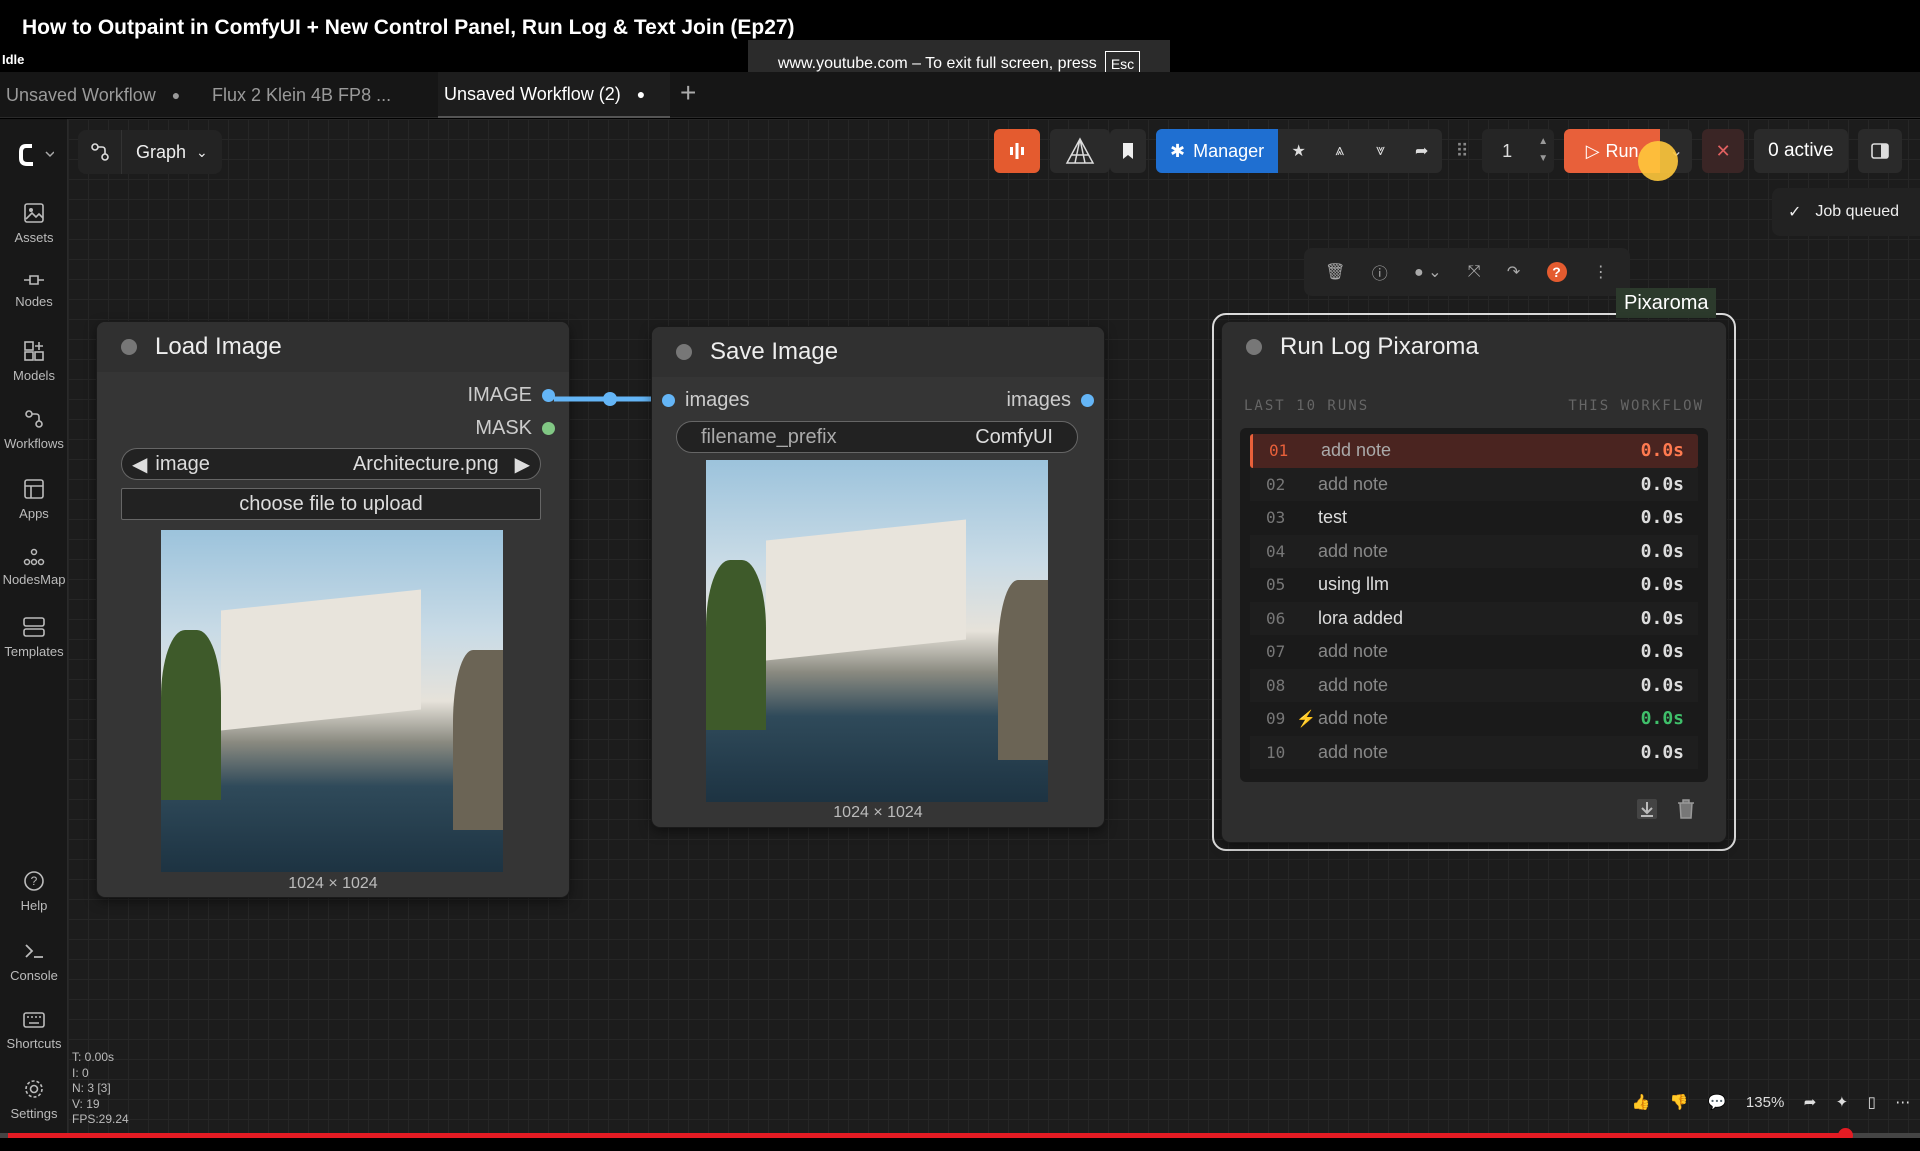 The image size is (1920, 1151). What do you see at coordinates (1479, 618) in the screenshot?
I see `run-note: lora added` at bounding box center [1479, 618].